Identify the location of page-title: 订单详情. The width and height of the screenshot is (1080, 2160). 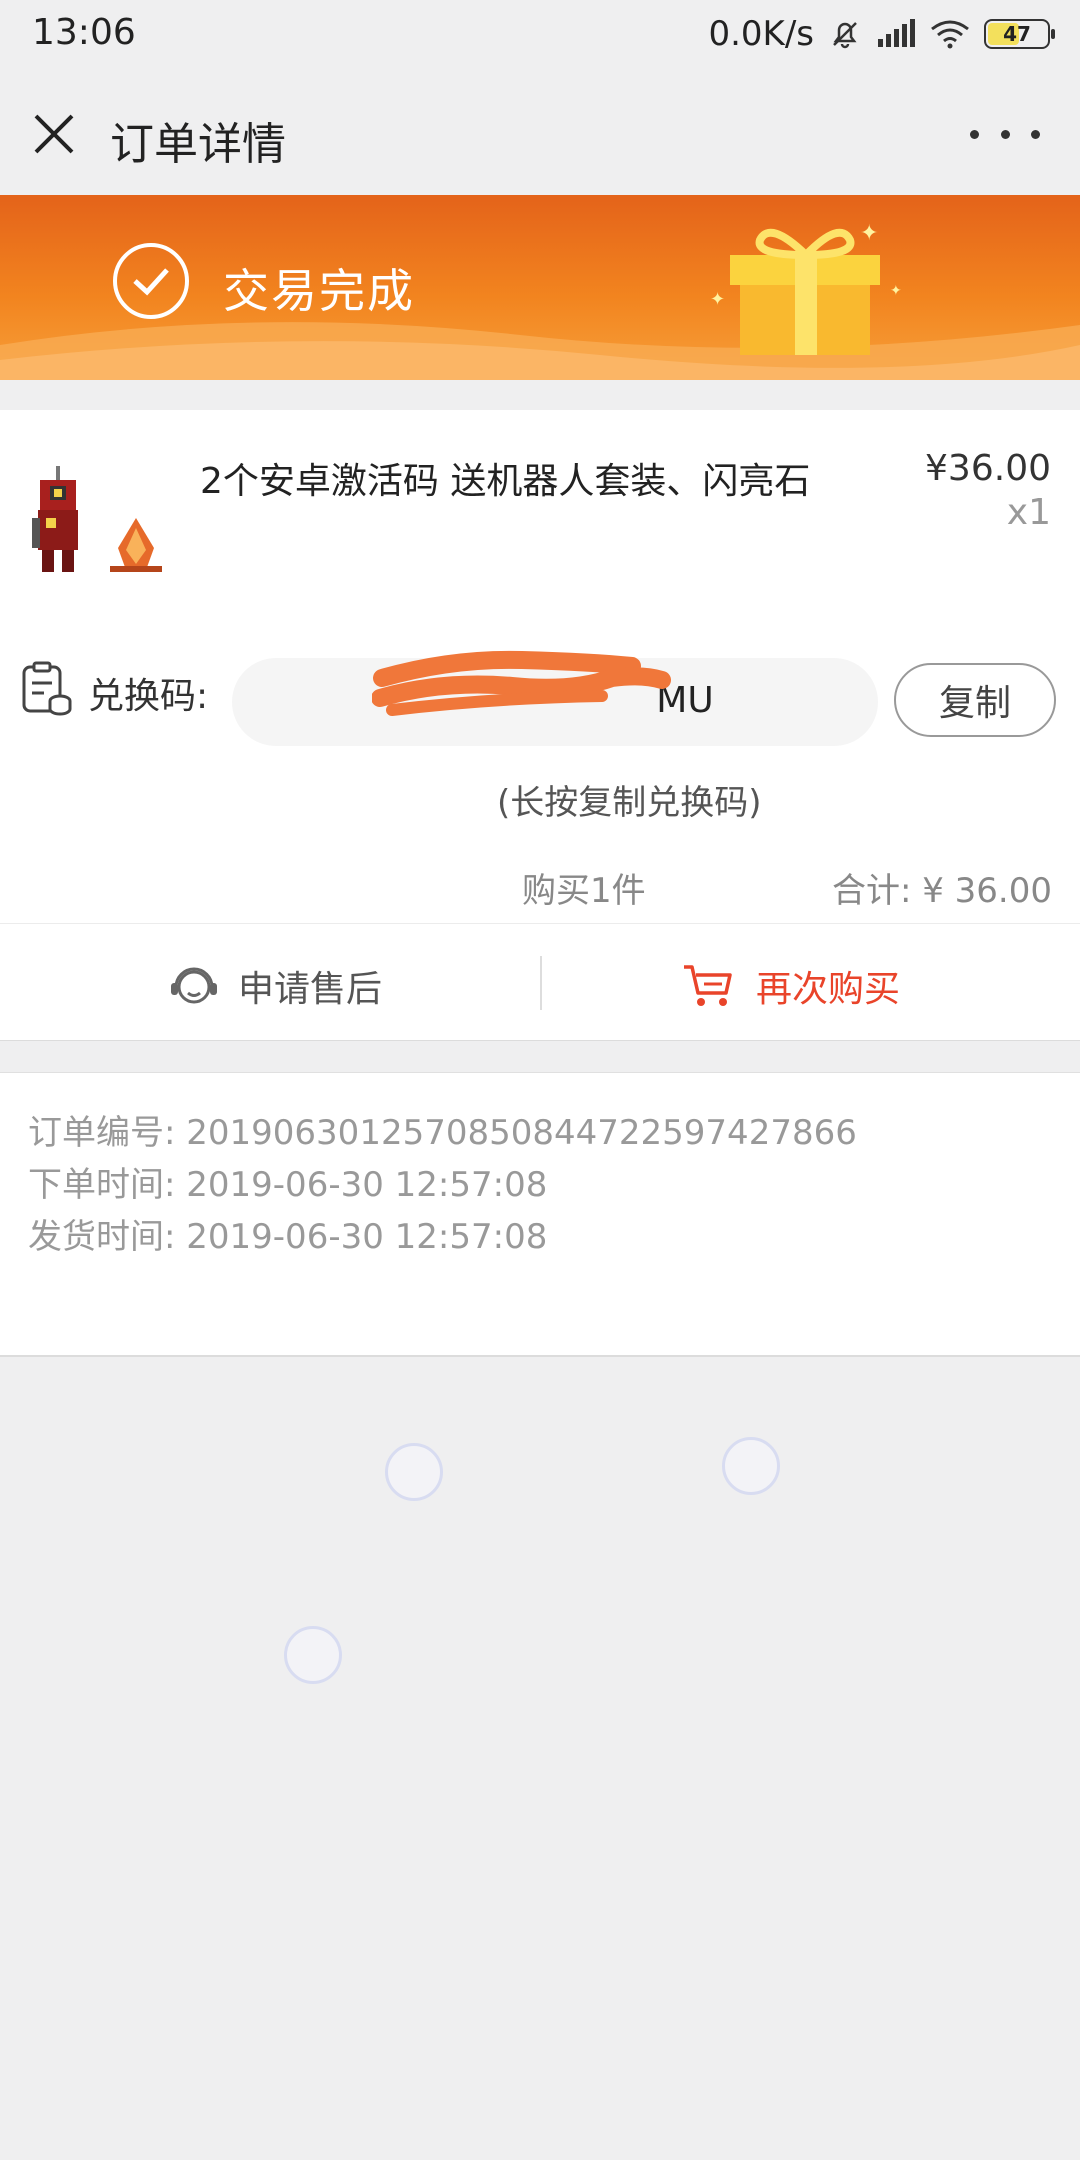
(198, 144).